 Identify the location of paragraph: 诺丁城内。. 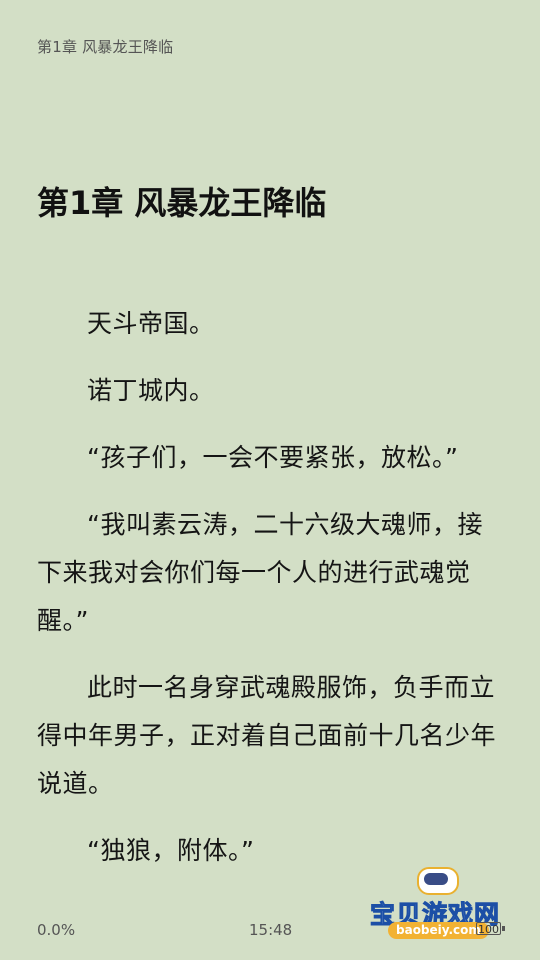
(151, 390).